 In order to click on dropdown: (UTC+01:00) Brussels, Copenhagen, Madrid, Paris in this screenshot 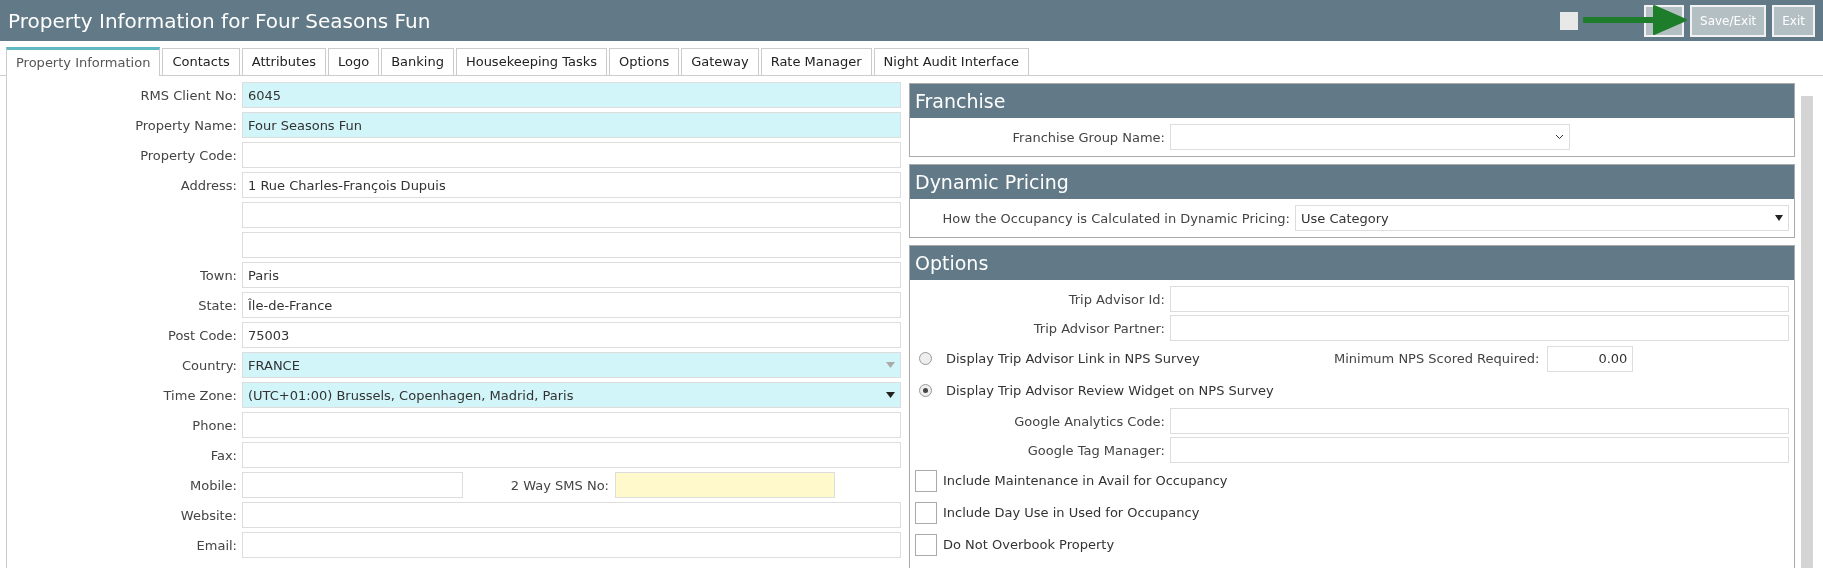, I will do `click(571, 395)`.